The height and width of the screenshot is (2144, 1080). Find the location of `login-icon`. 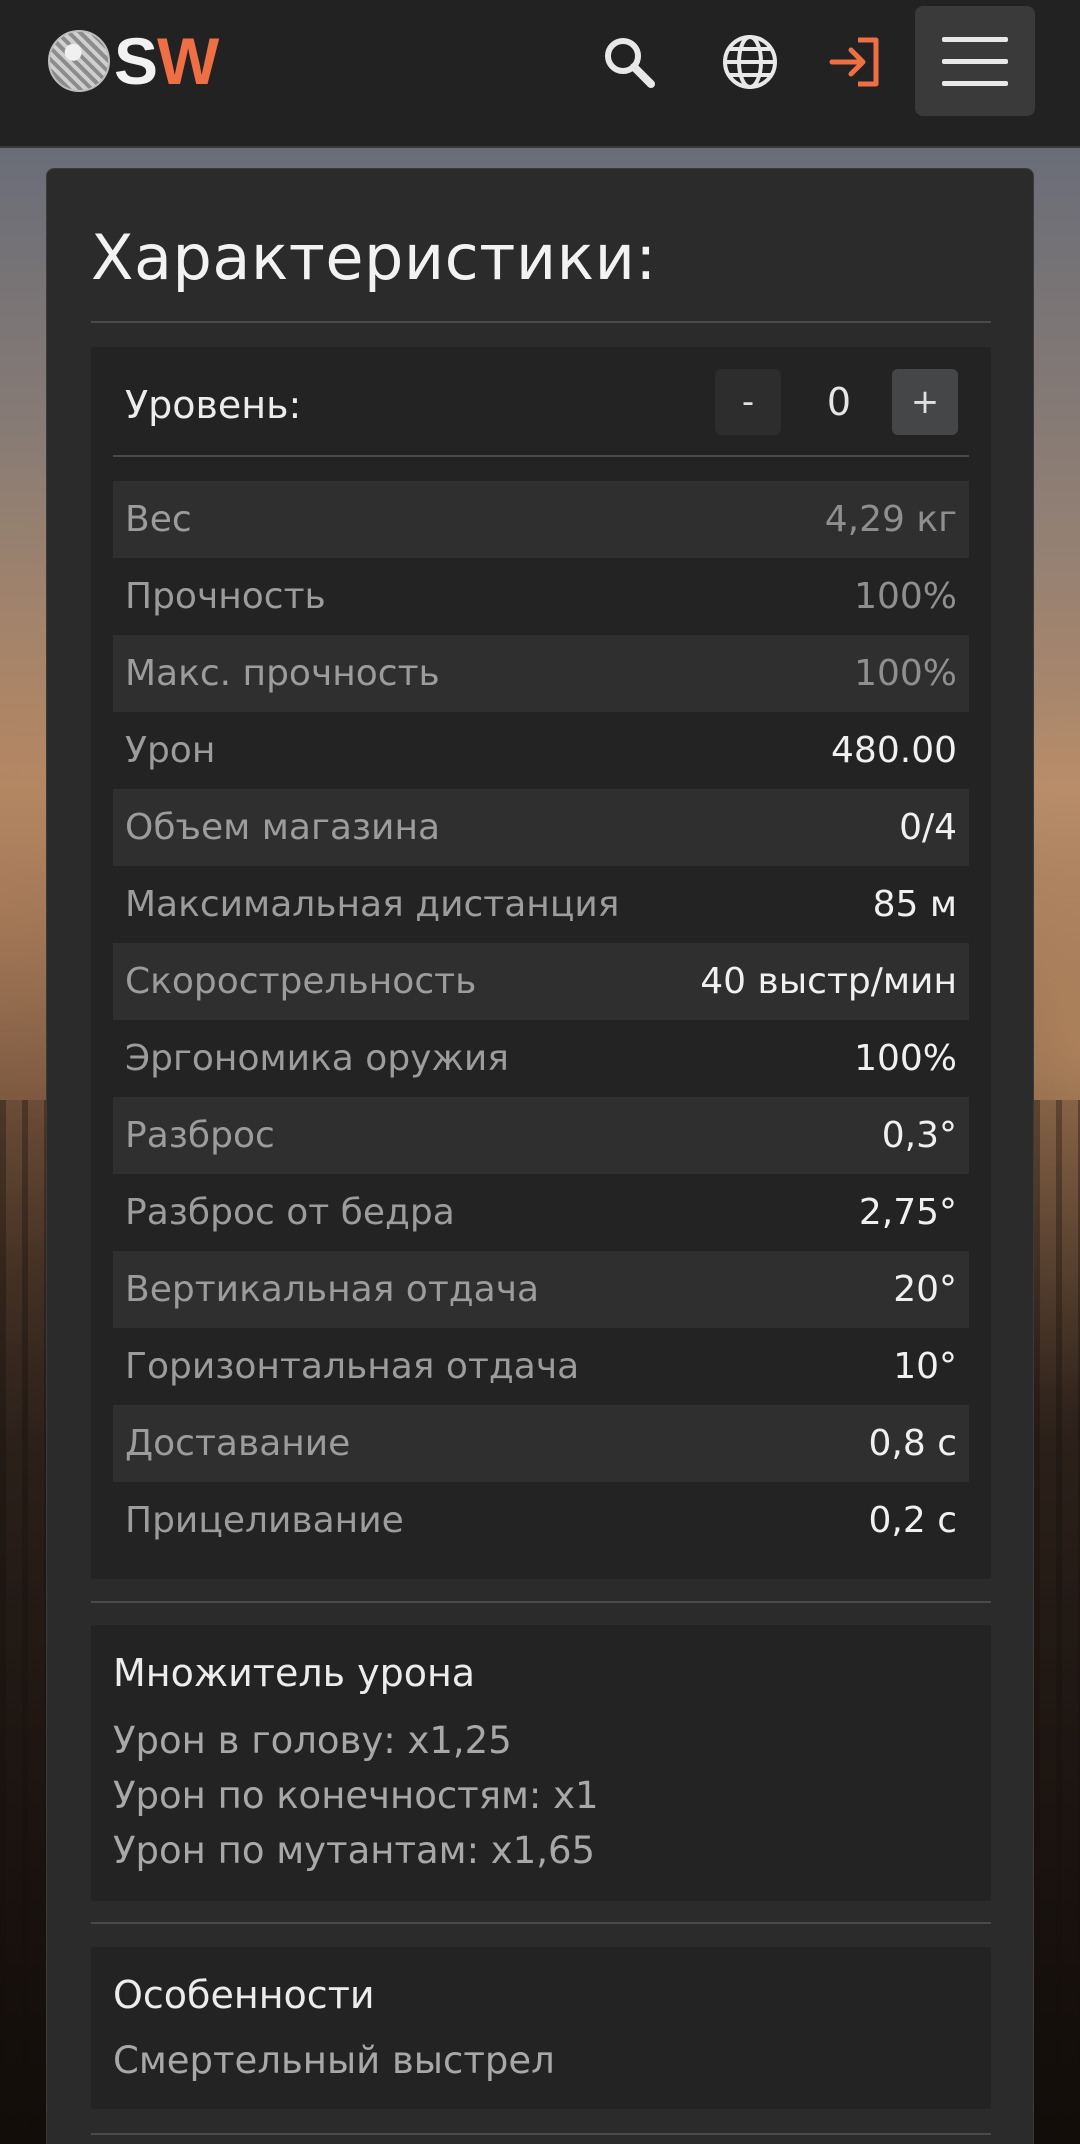

login-icon is located at coordinates (856, 62).